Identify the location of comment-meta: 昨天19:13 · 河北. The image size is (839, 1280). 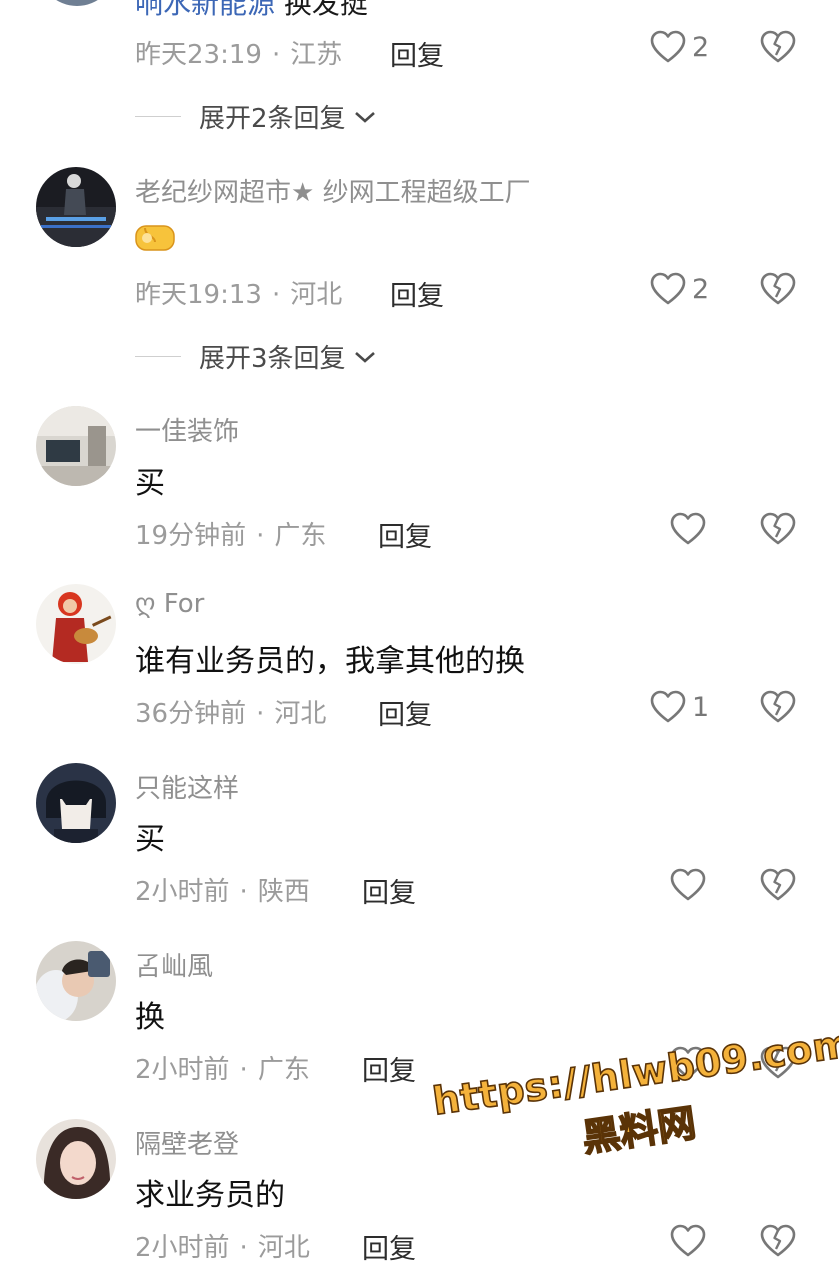
(239, 295).